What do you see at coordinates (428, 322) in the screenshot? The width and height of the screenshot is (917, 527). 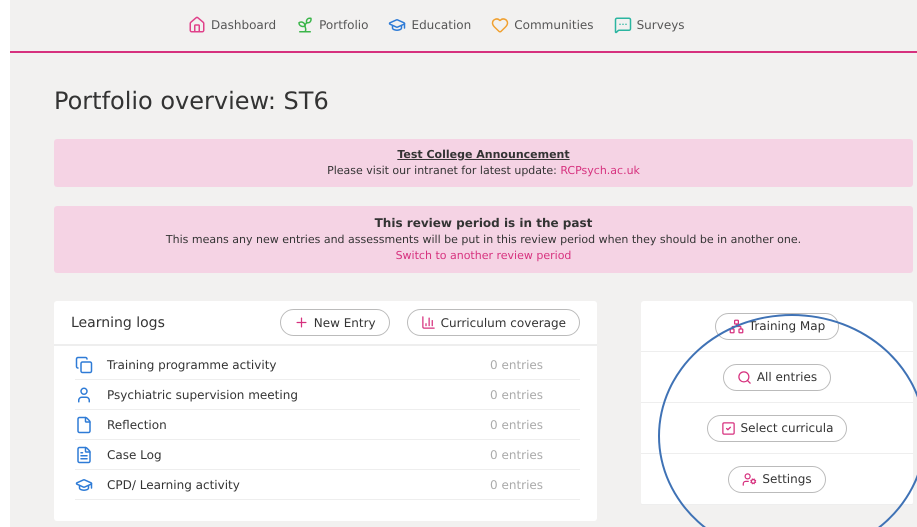 I see `bar-chart-icon` at bounding box center [428, 322].